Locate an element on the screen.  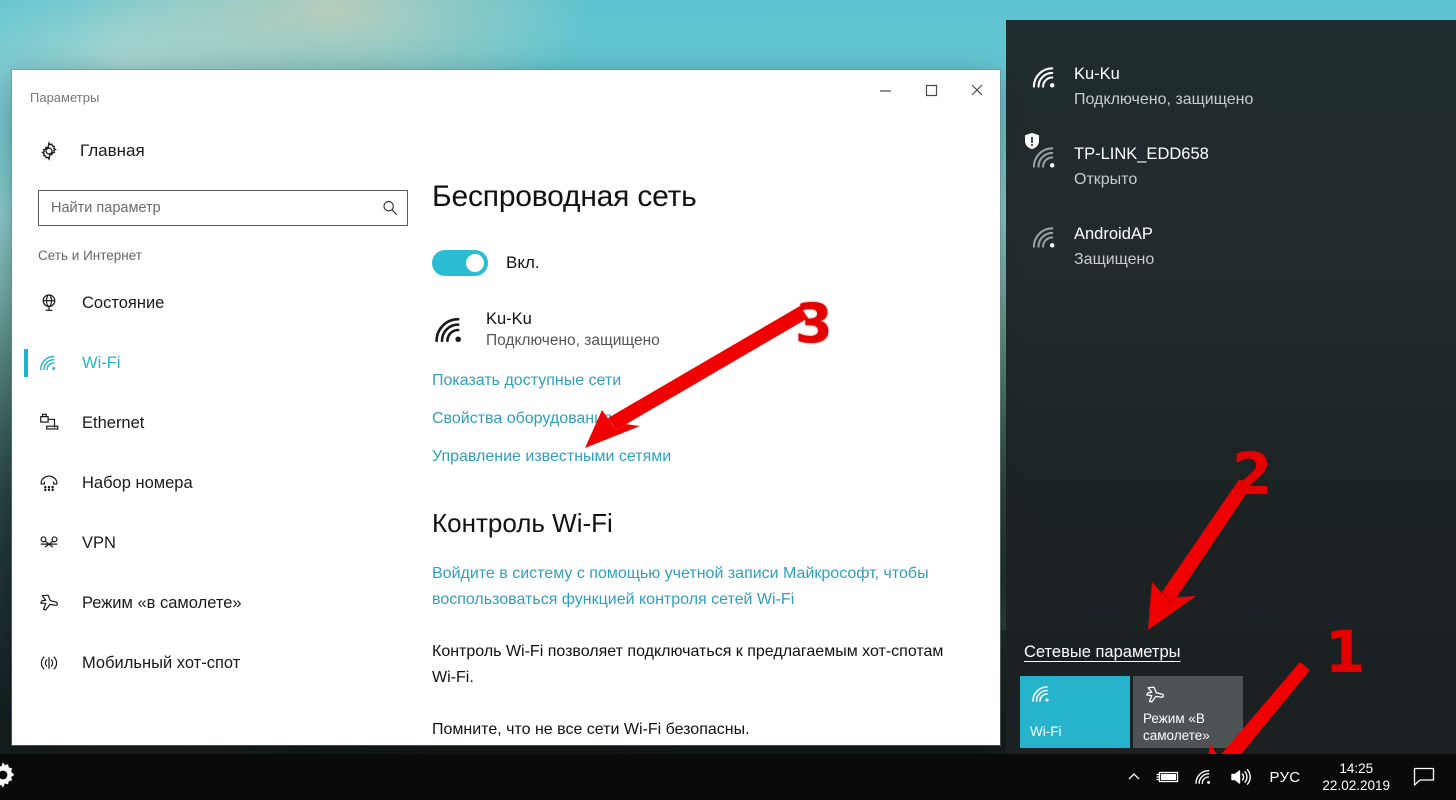
network-status: Подключено, защищено is located at coordinates (1164, 99).